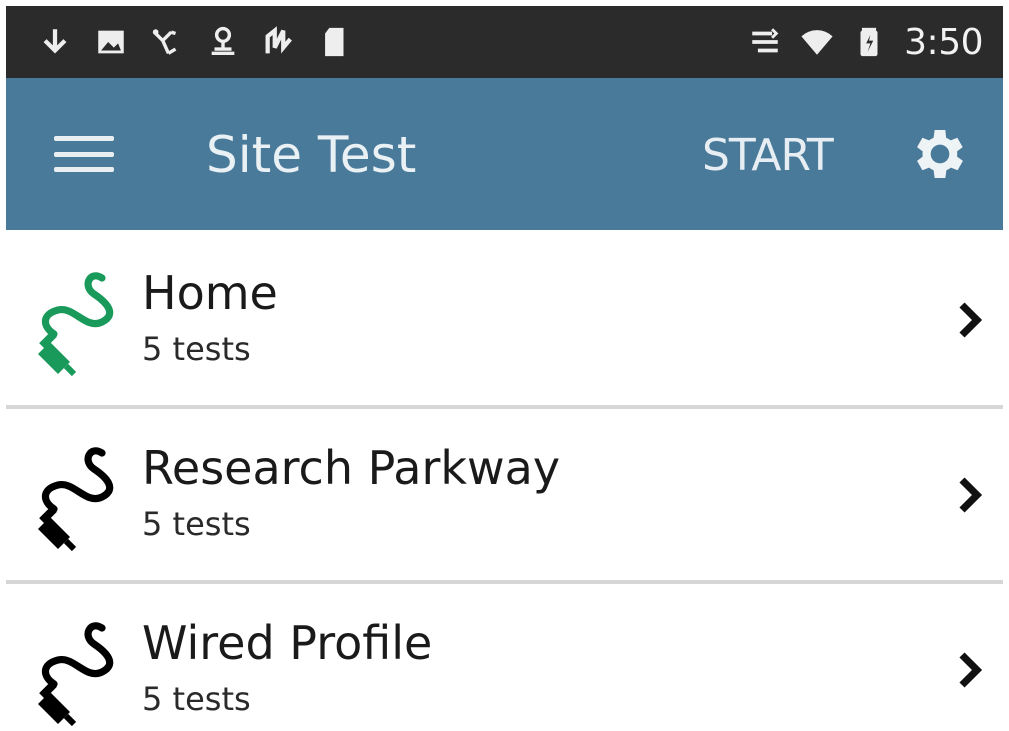 This screenshot has height=731, width=1009. I want to click on ethernet-link-icon, so click(765, 42).